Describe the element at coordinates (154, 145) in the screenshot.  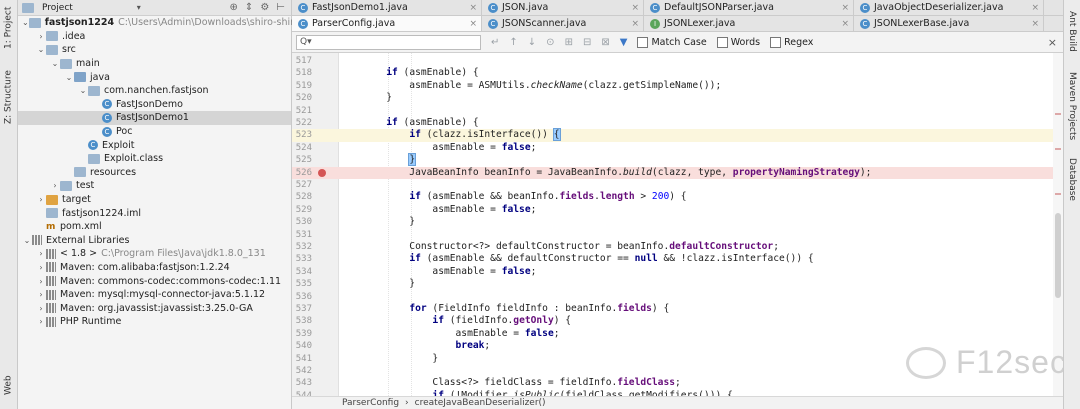
I see `tree-item: C Exploit` at that location.